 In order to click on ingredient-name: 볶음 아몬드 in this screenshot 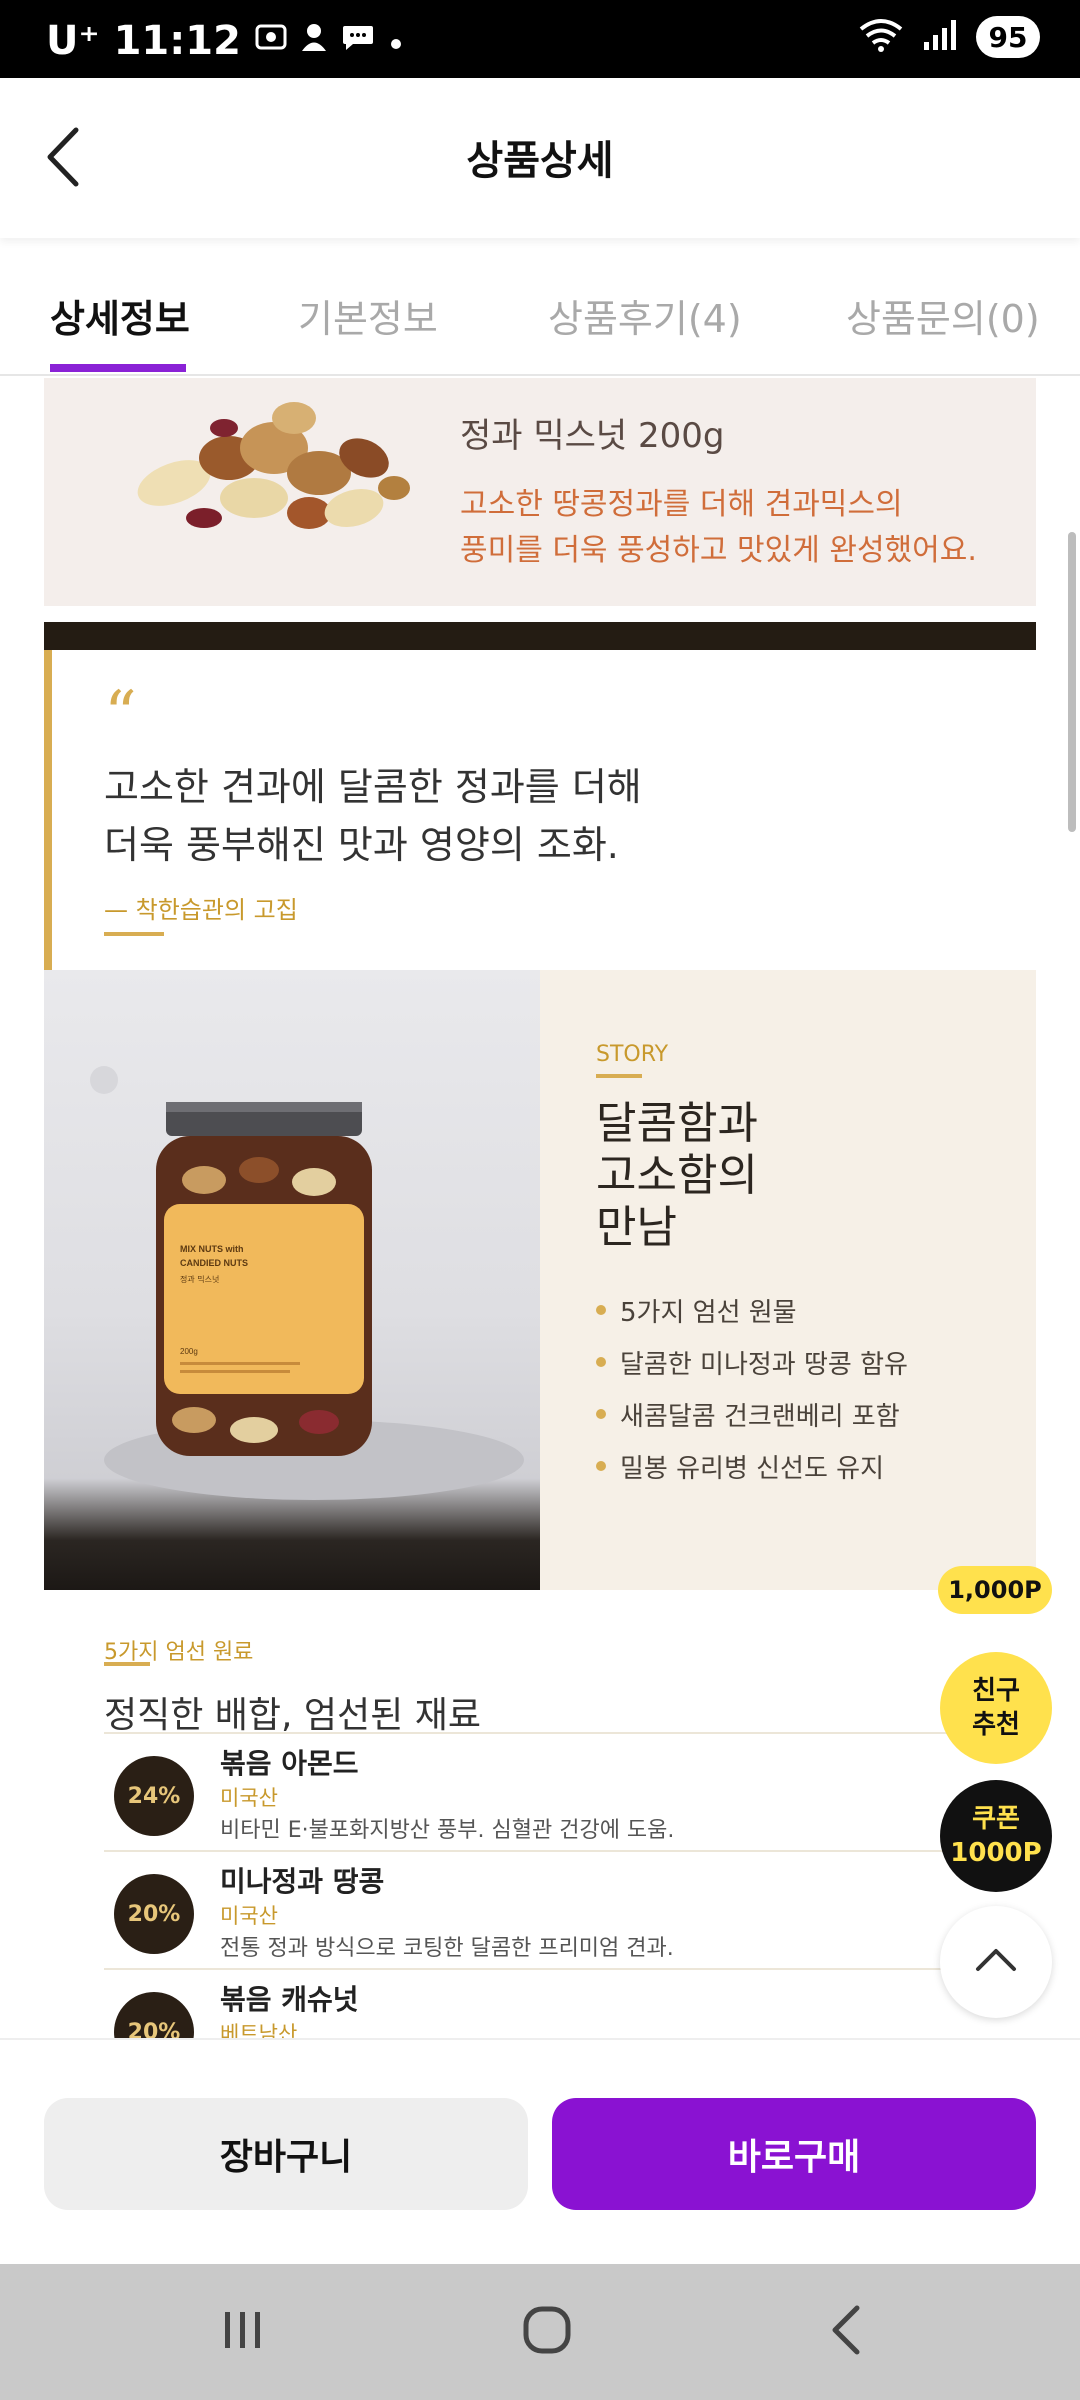, I will do `click(289, 1763)`.